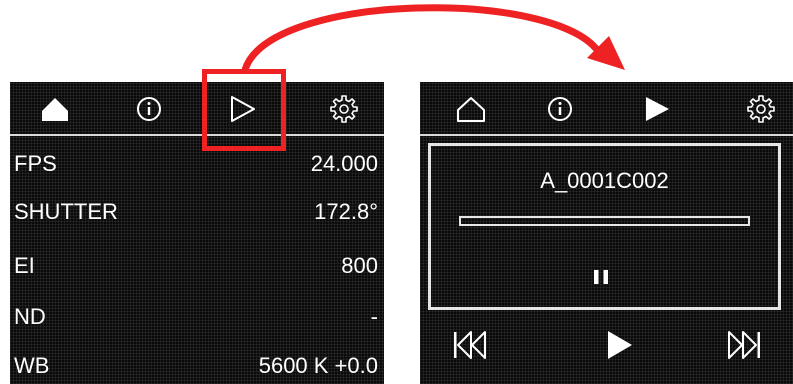  What do you see at coordinates (618, 345) in the screenshot?
I see `play-icon` at bounding box center [618, 345].